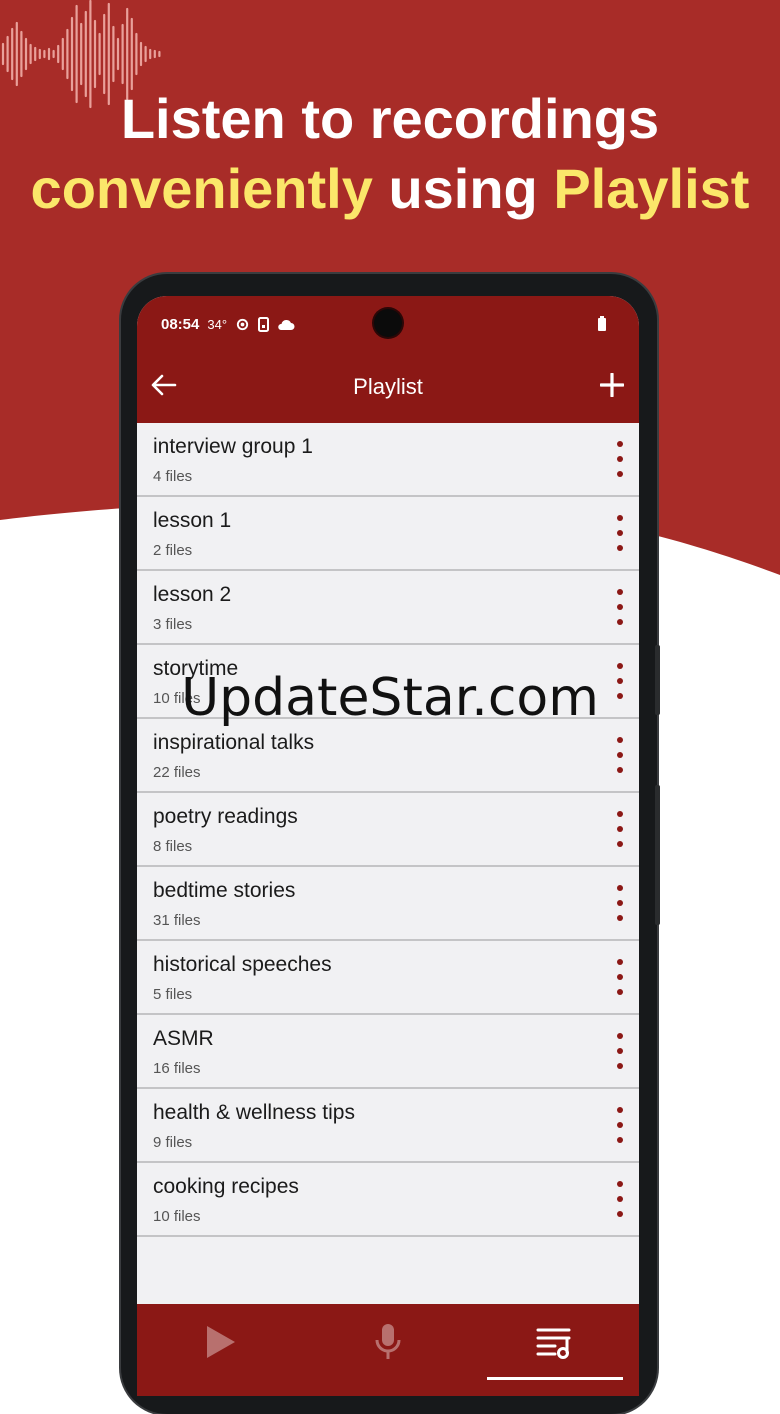 Image resolution: width=780 pixels, height=1414 pixels. I want to click on playlist-file-count: 3 files, so click(173, 624).